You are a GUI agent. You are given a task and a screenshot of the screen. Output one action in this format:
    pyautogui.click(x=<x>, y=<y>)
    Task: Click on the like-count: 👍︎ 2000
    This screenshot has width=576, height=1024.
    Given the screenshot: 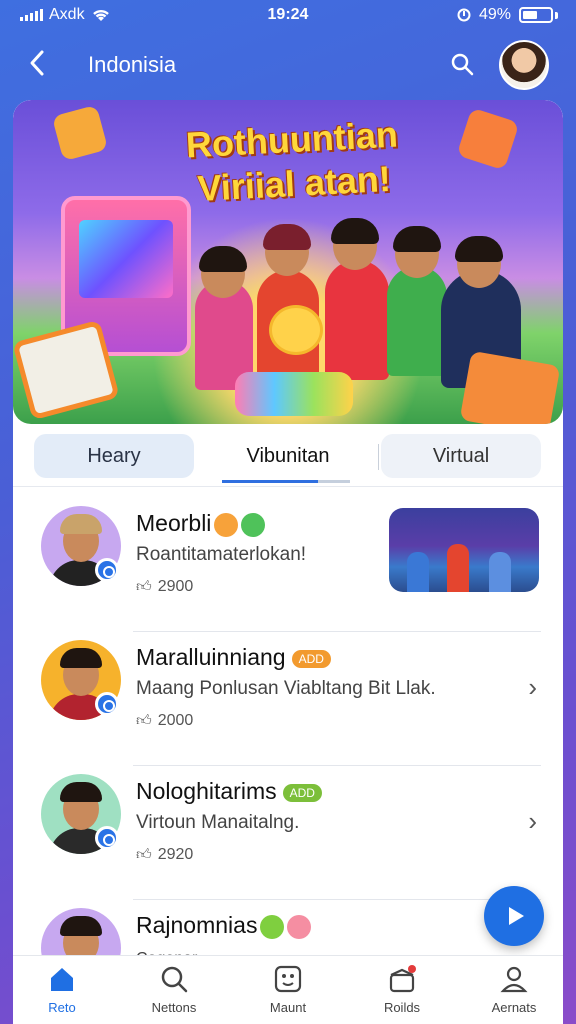 What is the action you would take?
    pyautogui.click(x=164, y=721)
    